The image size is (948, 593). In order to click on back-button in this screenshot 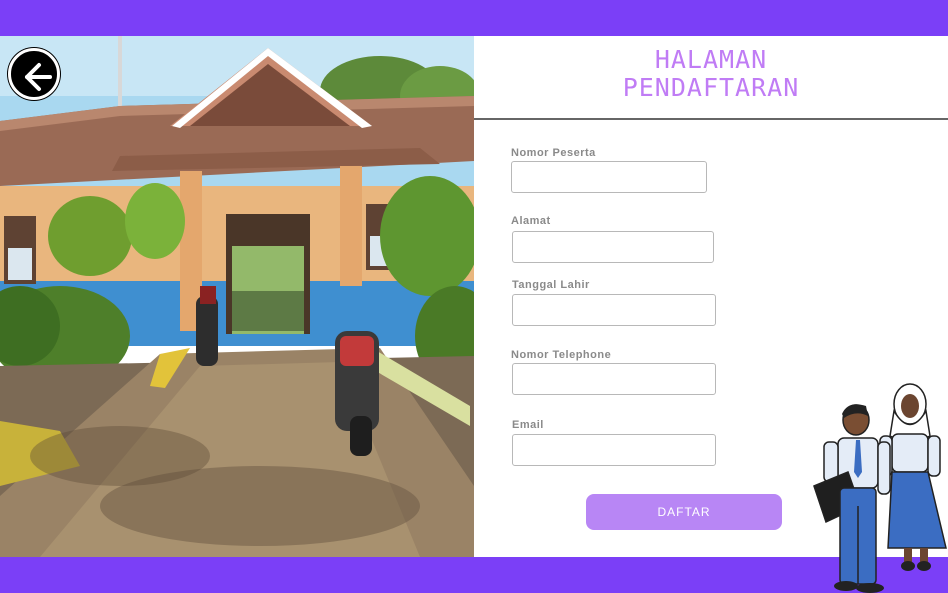, I will do `click(34, 74)`.